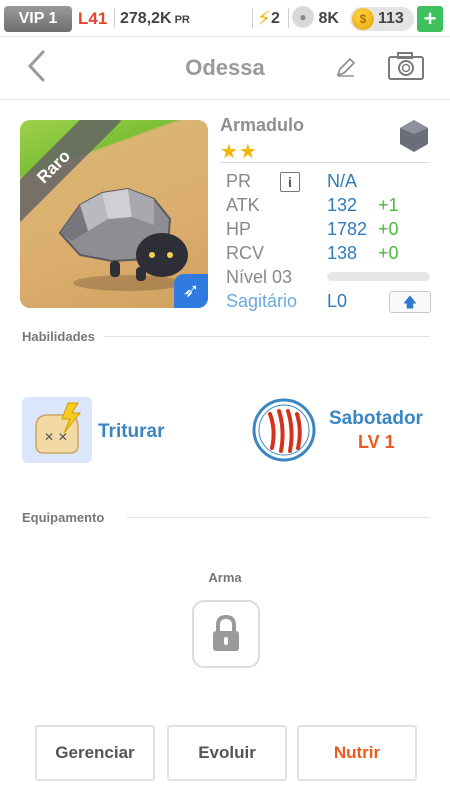 The width and height of the screenshot is (450, 800). Describe the element at coordinates (58, 336) in the screenshot. I see `abilities-title: Habilidades` at that location.